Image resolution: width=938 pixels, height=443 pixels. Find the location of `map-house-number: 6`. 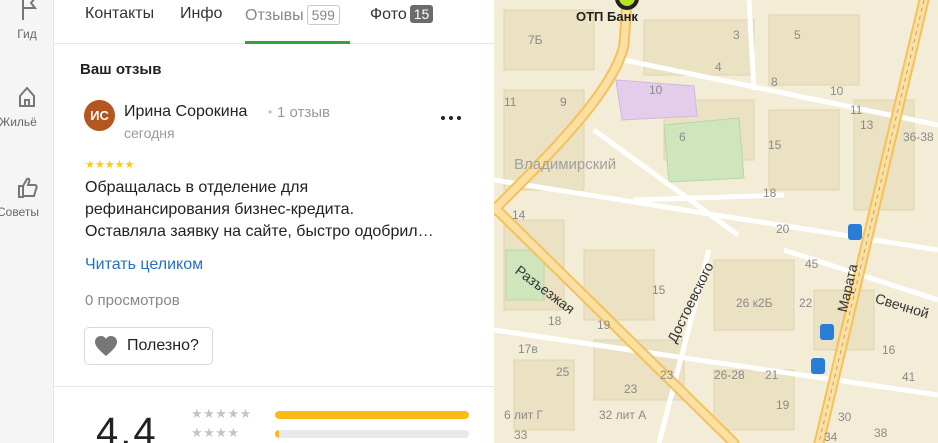

map-house-number: 6 is located at coordinates (682, 137).